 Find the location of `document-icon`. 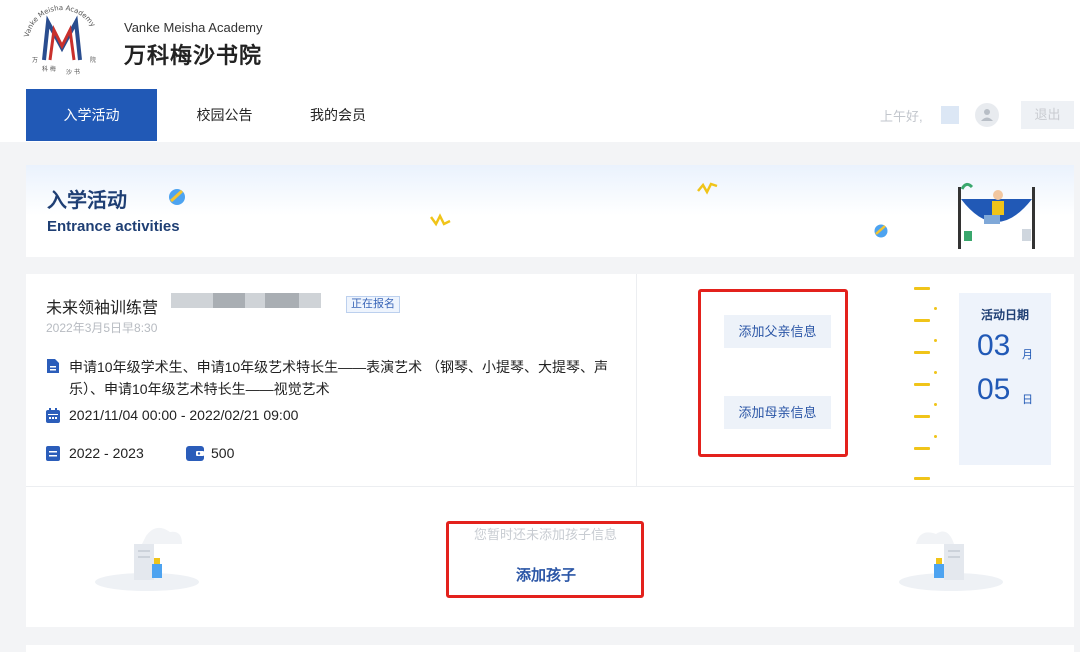

document-icon is located at coordinates (53, 366).